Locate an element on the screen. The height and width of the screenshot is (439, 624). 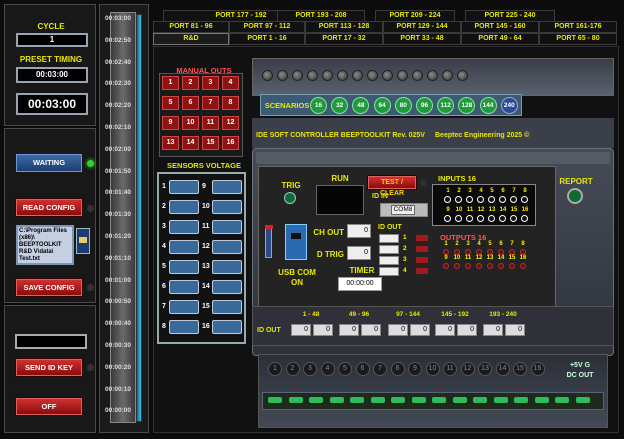
output-number: 10 is located at coordinates (457, 258).